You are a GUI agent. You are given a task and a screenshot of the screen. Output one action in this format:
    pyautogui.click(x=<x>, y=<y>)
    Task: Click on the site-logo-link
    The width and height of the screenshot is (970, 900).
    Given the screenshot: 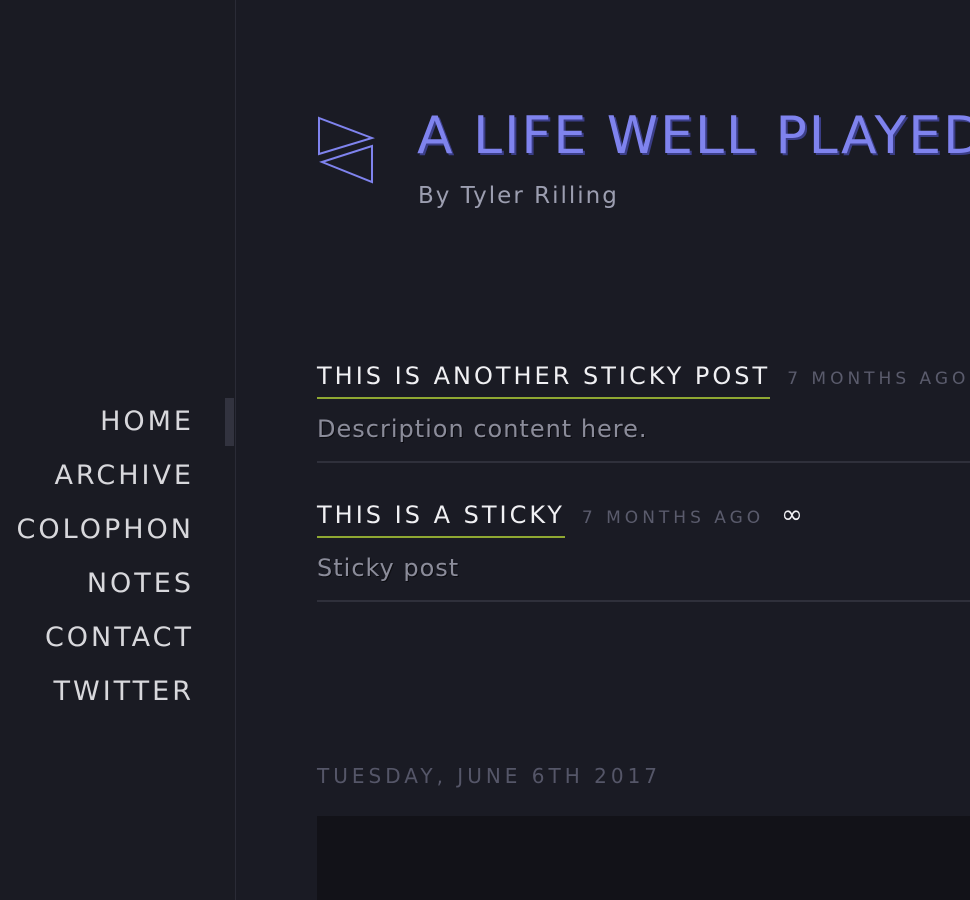 What is the action you would take?
    pyautogui.click(x=346, y=151)
    